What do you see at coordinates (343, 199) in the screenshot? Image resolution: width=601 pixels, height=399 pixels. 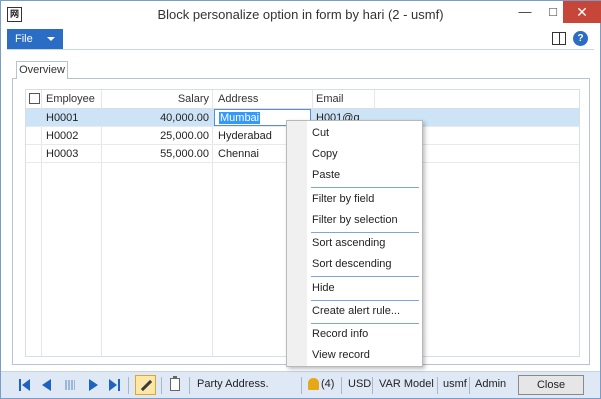 I see `menu-item-filter-by-field: Filter by field` at bounding box center [343, 199].